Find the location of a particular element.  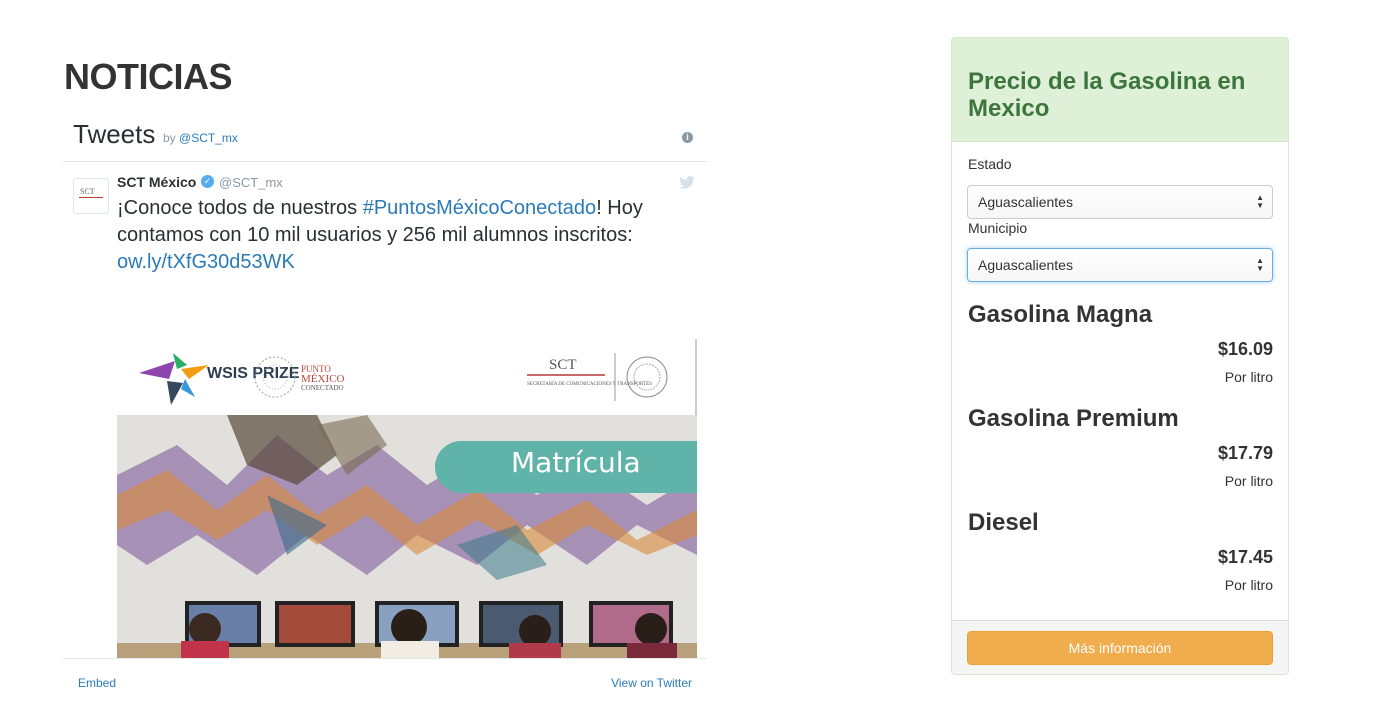

panel-footer: Más información is located at coordinates (1120, 647).